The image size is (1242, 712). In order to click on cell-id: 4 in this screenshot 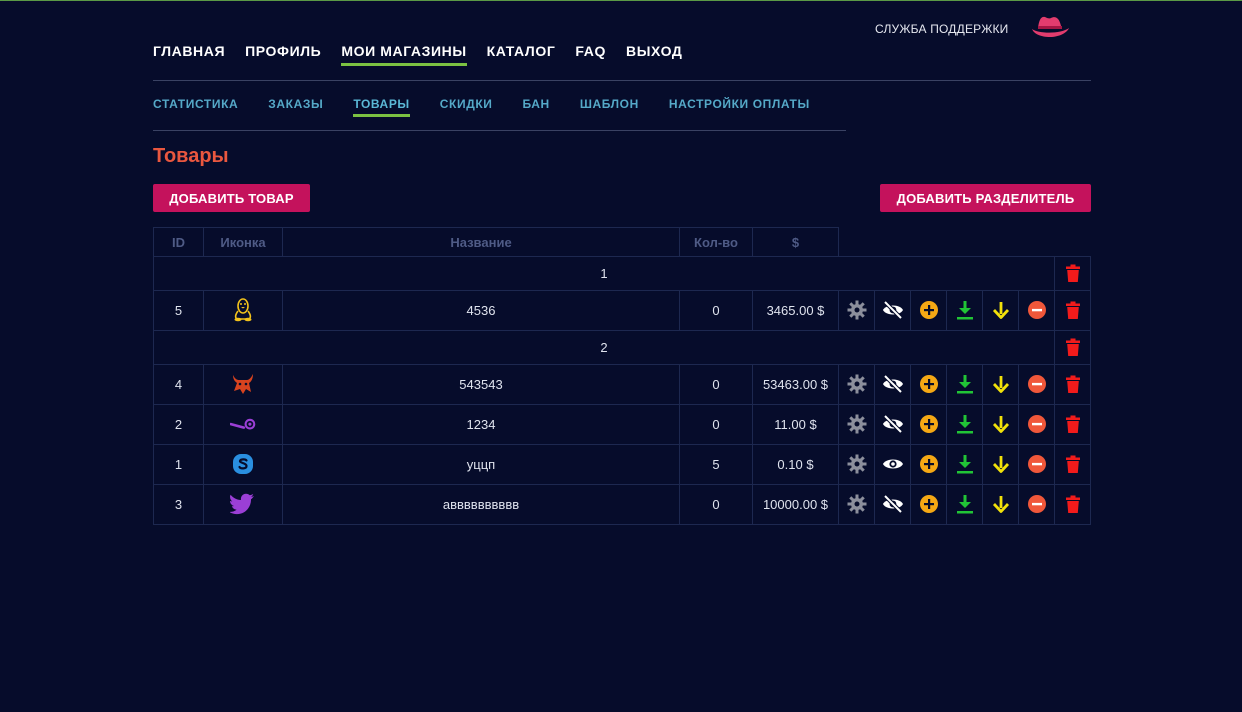, I will do `click(178, 384)`.